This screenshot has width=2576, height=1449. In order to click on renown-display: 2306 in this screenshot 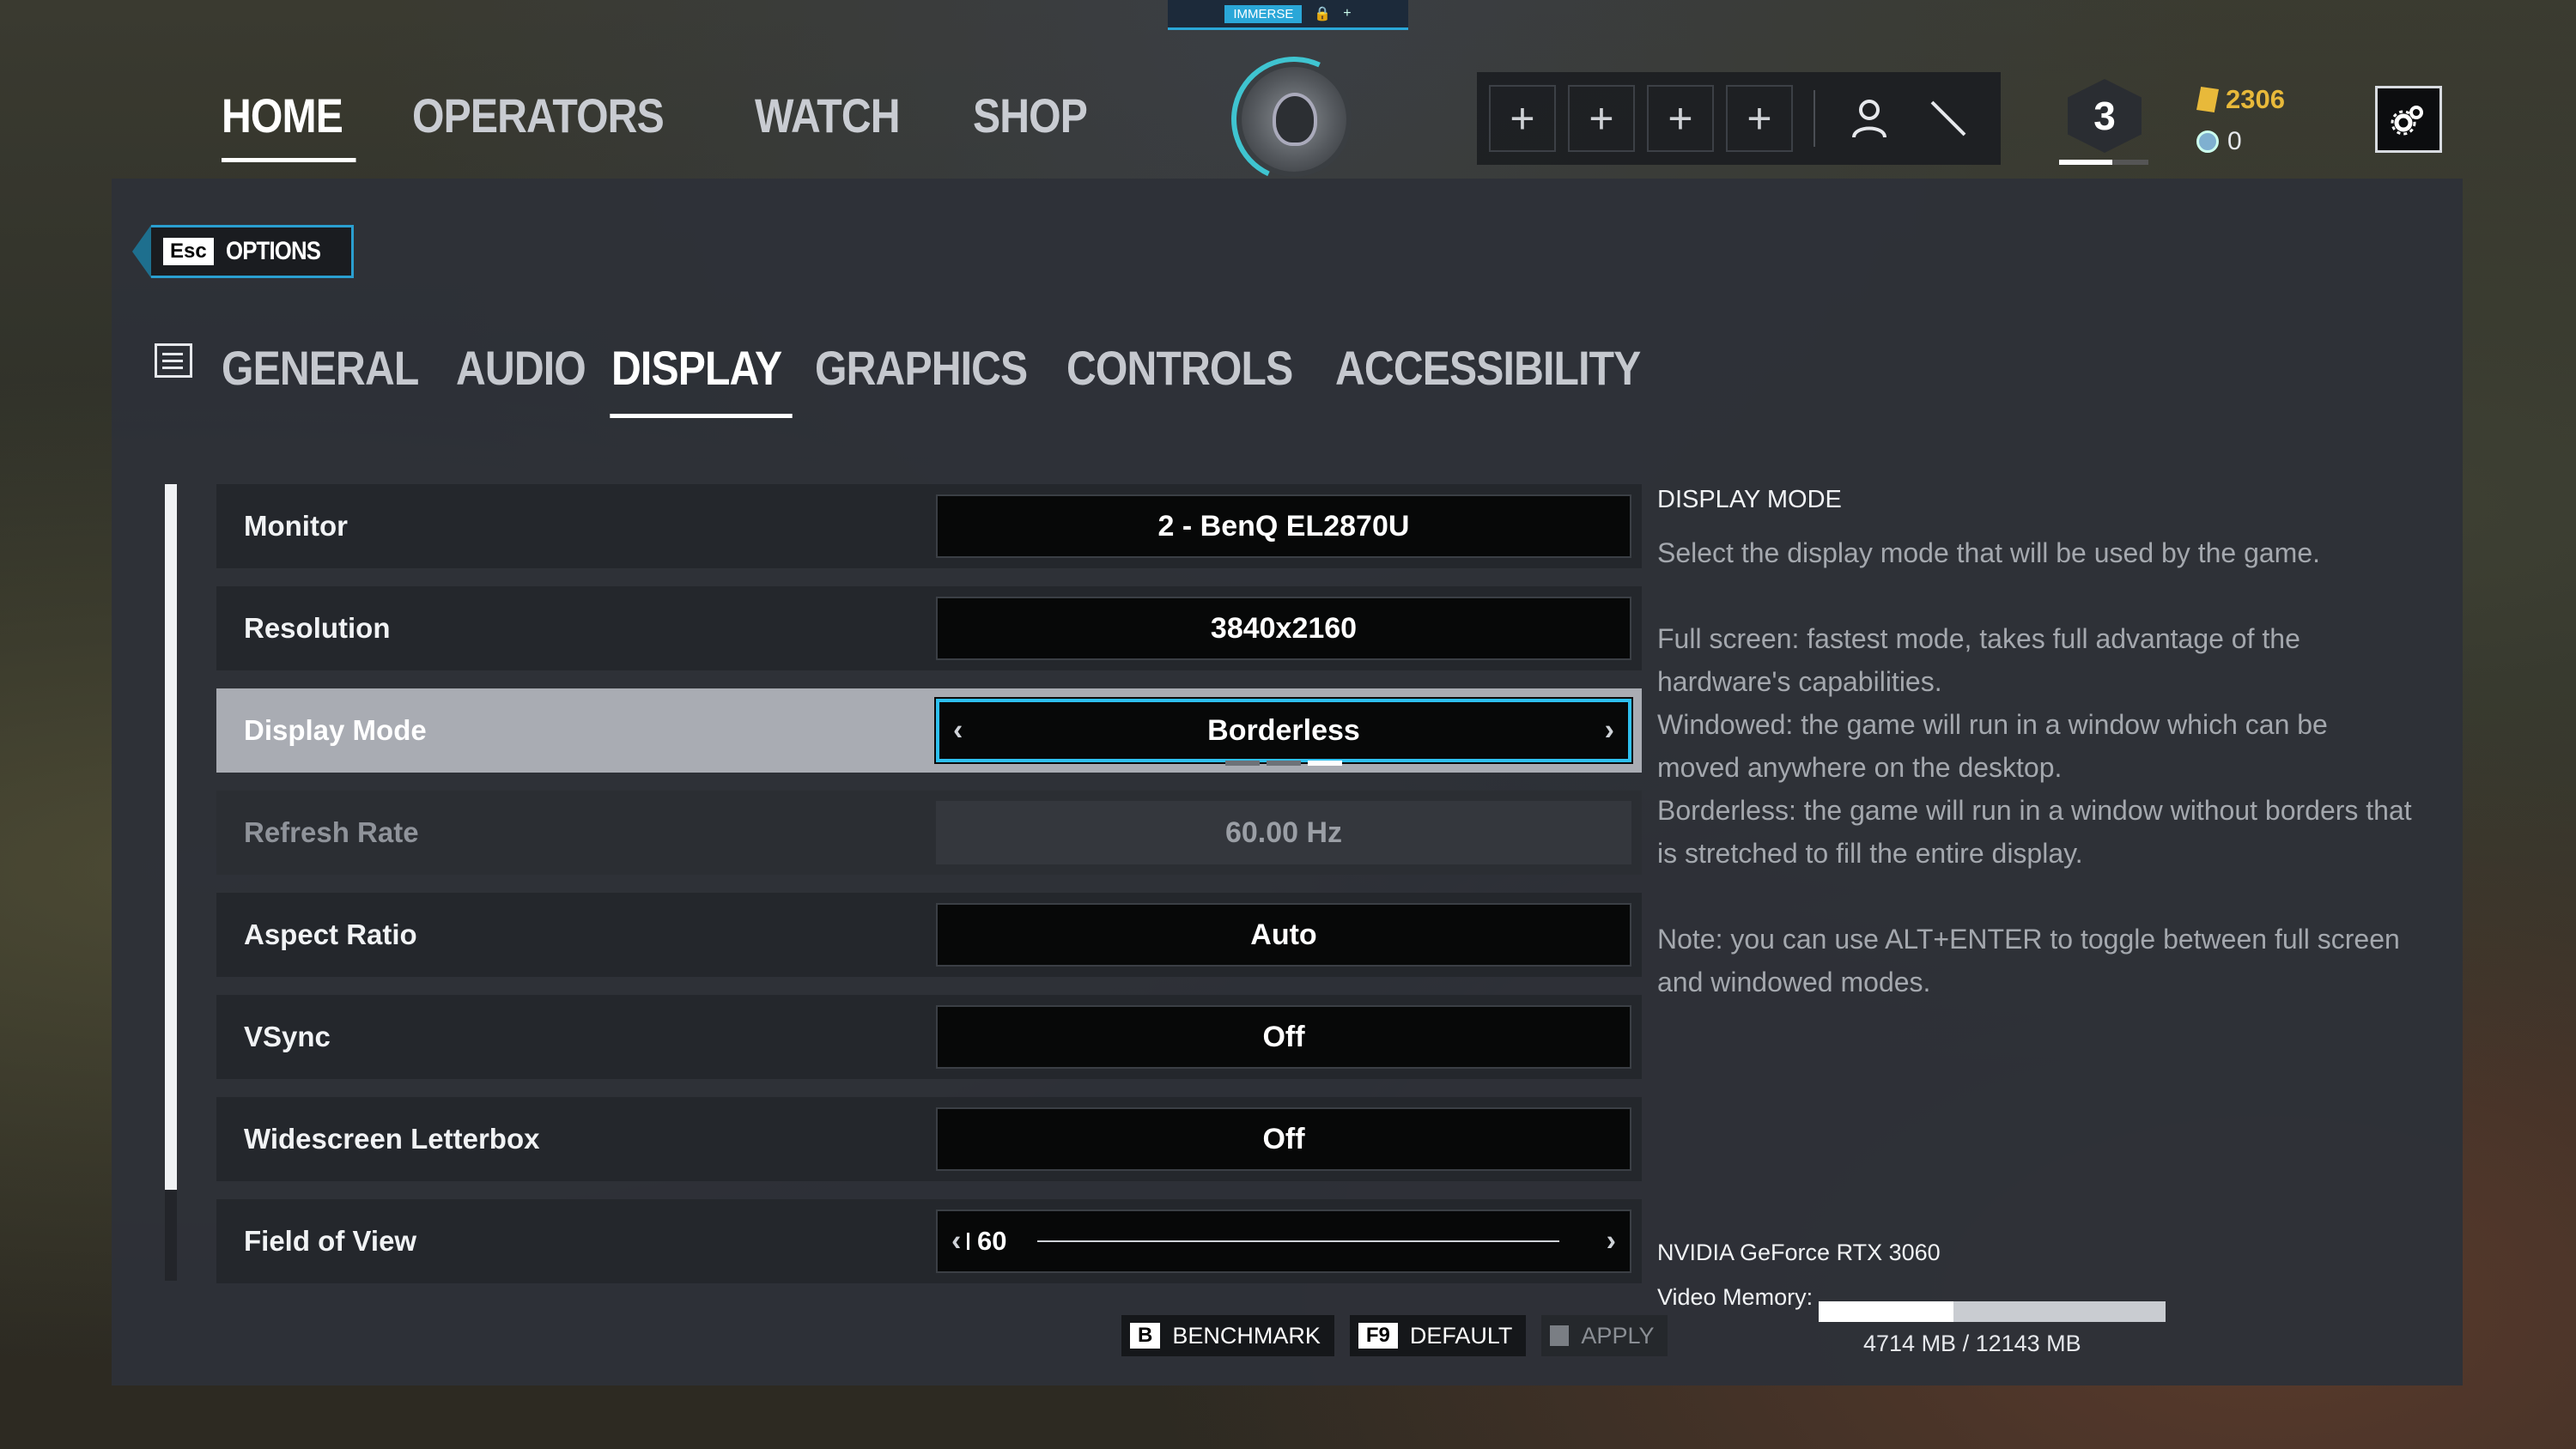, I will do `click(2240, 99)`.